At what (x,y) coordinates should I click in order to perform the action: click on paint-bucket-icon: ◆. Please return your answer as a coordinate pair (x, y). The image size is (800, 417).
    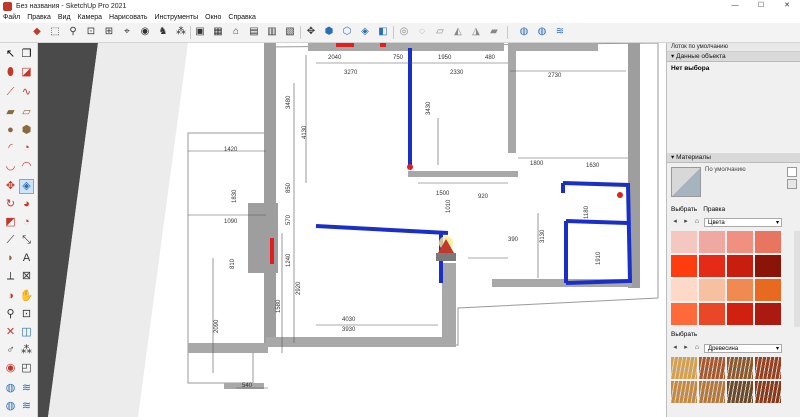
    Looking at the image, I should click on (37, 32).